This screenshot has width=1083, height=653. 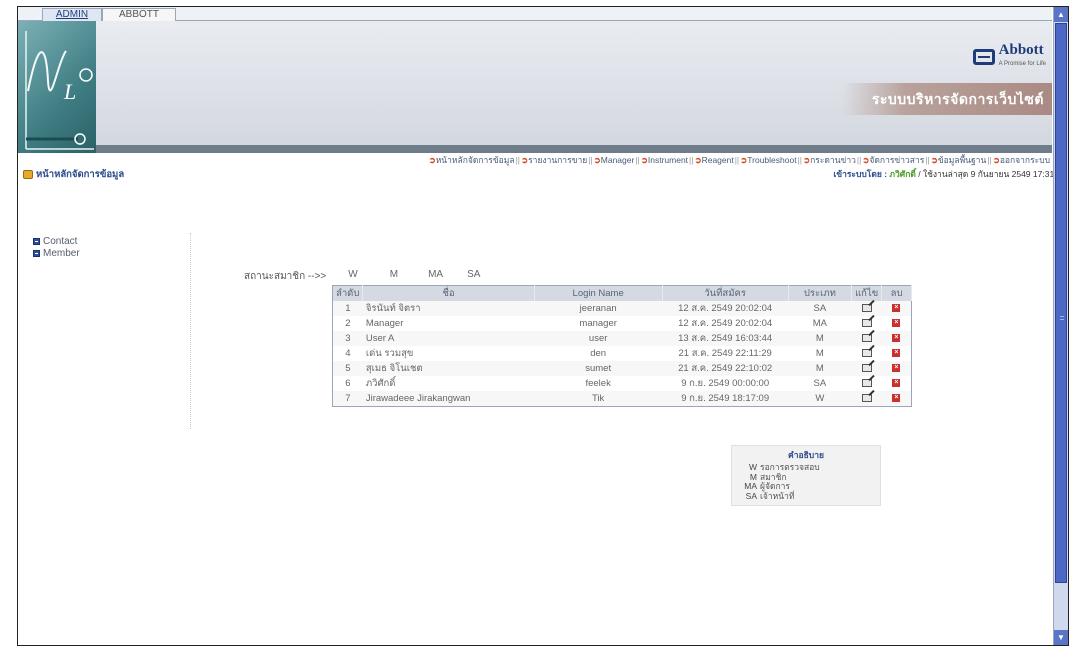 I want to click on abbott-logo: Abbott A Promise for Life, so click(x=1009, y=56).